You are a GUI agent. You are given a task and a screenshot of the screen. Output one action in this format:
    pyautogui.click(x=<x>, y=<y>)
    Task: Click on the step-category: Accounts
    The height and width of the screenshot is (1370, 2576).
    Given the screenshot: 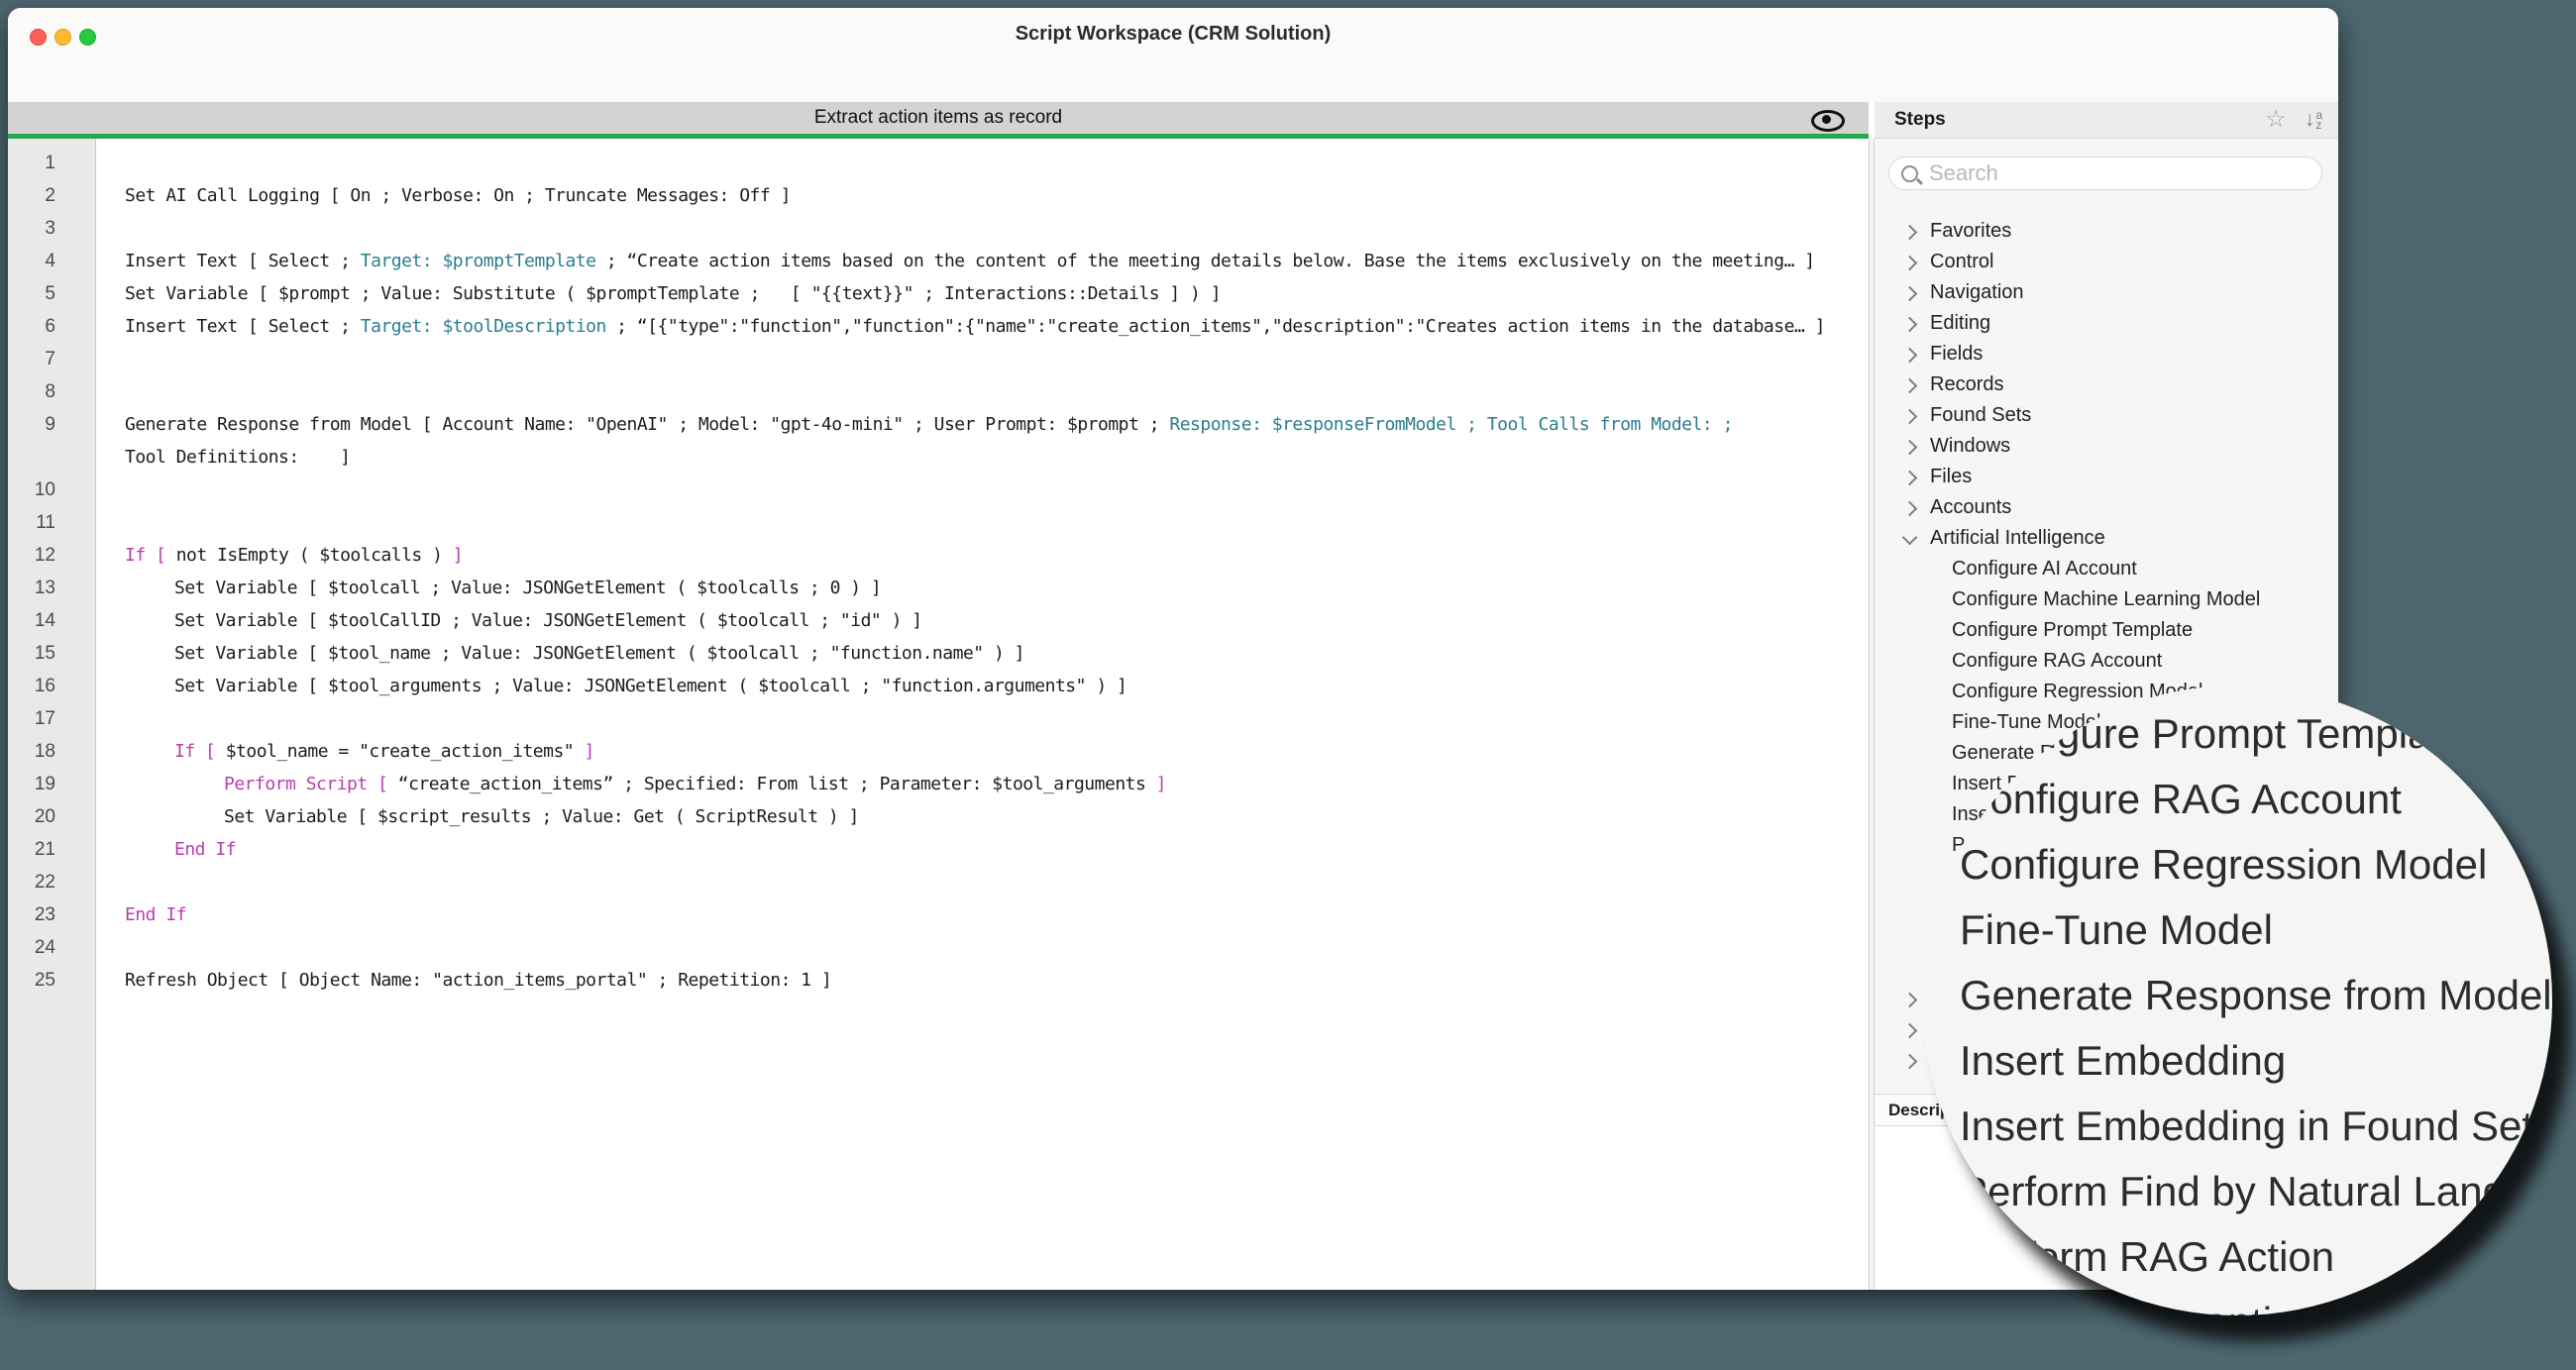 What is the action you would take?
    pyautogui.click(x=2107, y=508)
    